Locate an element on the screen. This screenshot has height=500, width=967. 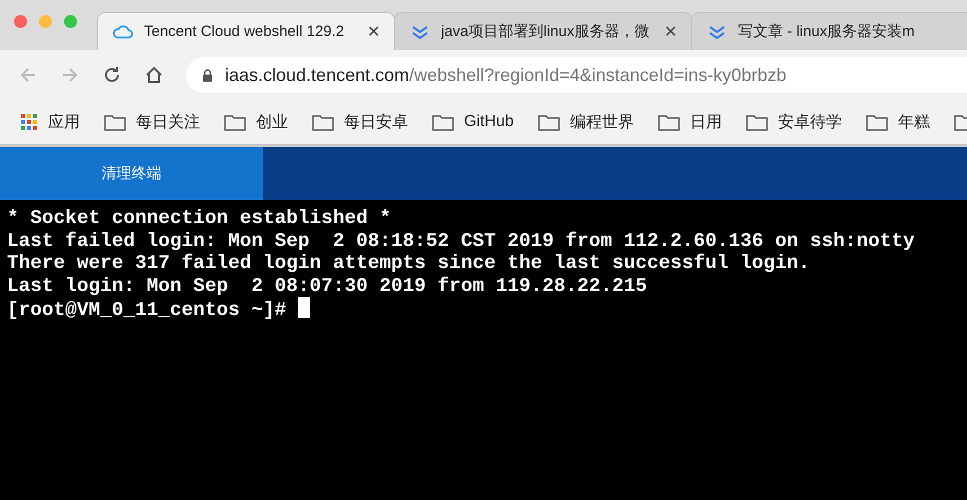
cursor is located at coordinates (304, 307).